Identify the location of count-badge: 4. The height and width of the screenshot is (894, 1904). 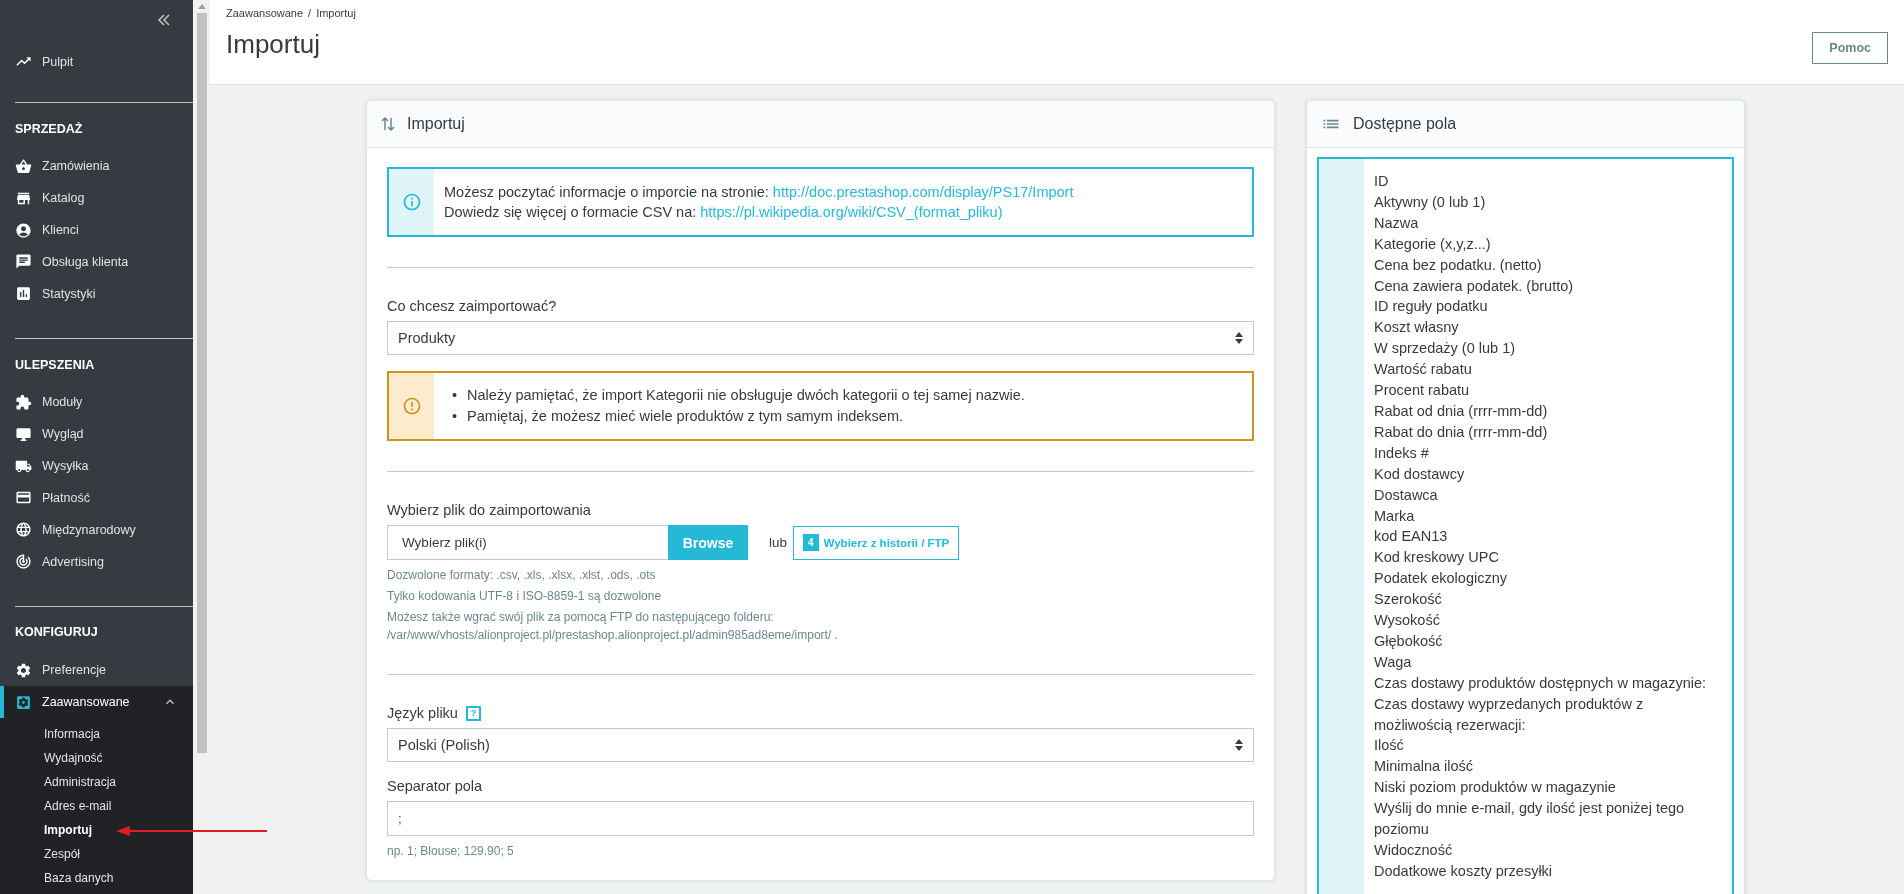
(811, 542).